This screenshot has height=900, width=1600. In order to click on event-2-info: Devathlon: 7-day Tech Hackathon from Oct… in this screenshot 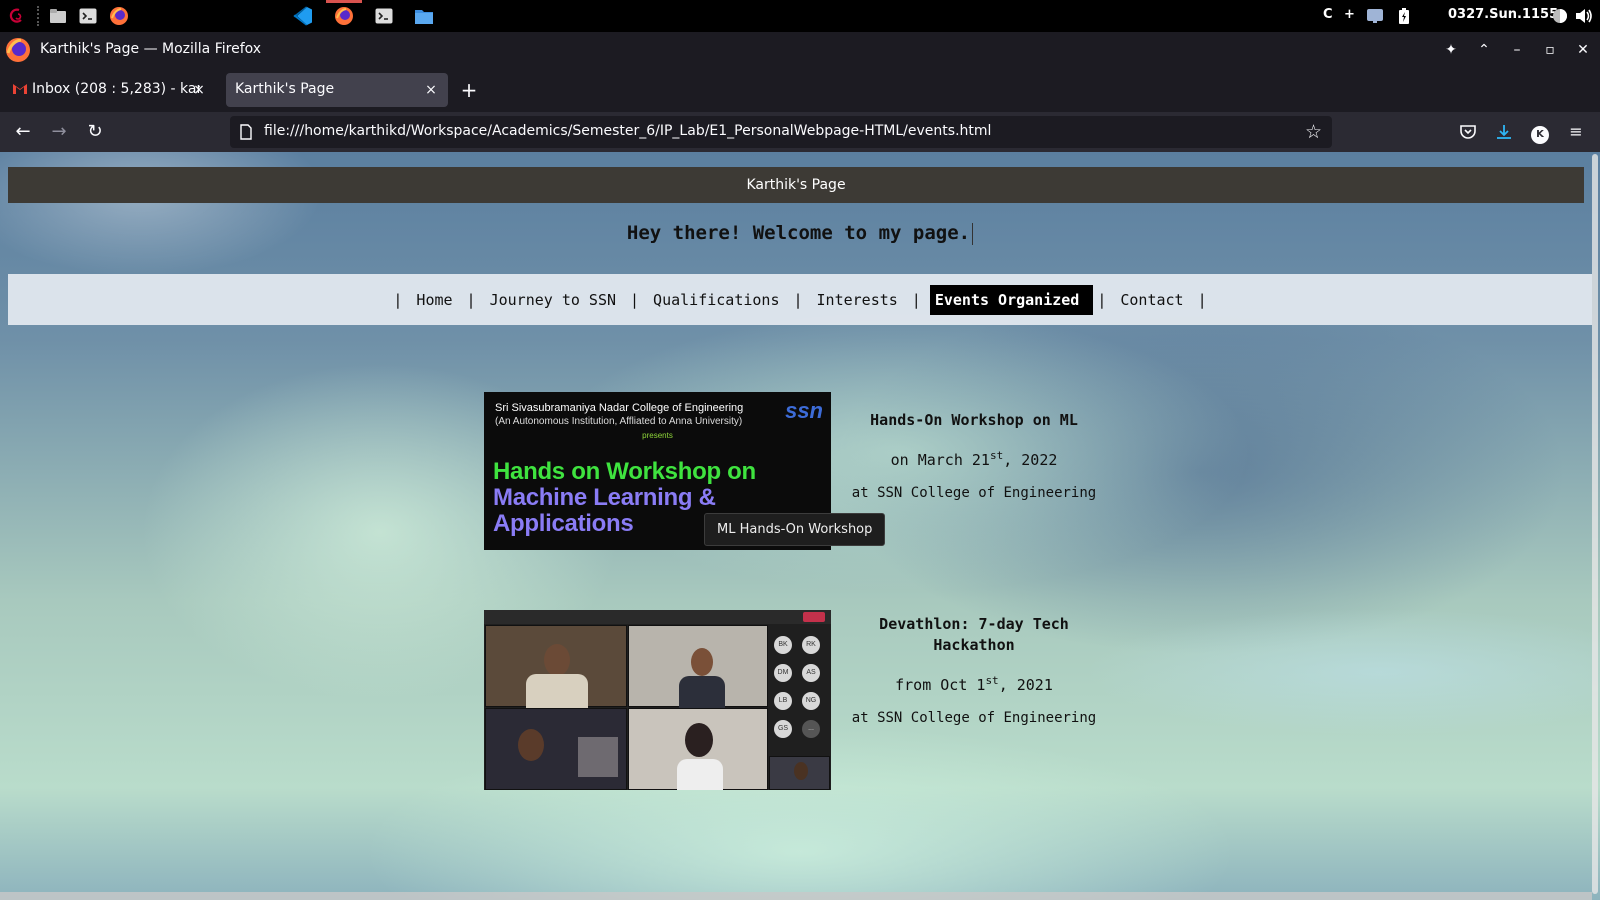, I will do `click(974, 670)`.